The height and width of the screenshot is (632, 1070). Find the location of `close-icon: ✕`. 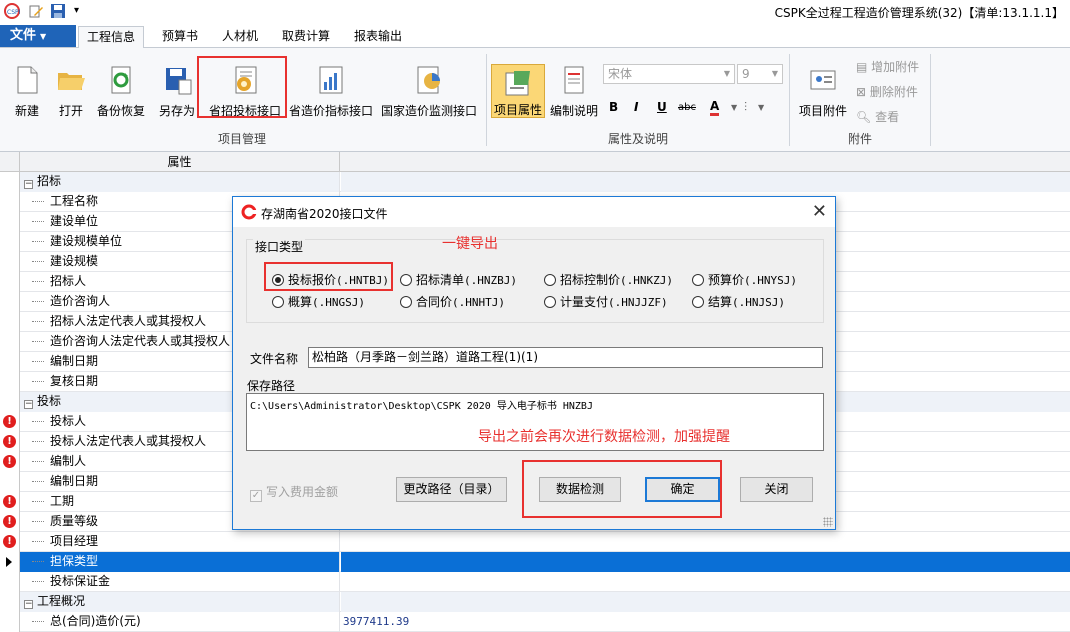

close-icon: ✕ is located at coordinates (819, 211).